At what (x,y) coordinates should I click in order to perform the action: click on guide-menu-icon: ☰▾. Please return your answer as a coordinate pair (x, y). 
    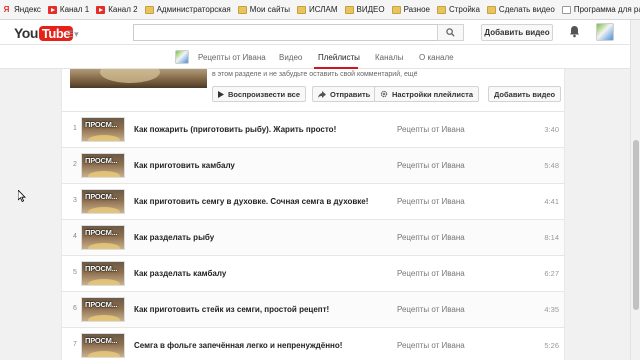
    Looking at the image, I should click on (72, 34).